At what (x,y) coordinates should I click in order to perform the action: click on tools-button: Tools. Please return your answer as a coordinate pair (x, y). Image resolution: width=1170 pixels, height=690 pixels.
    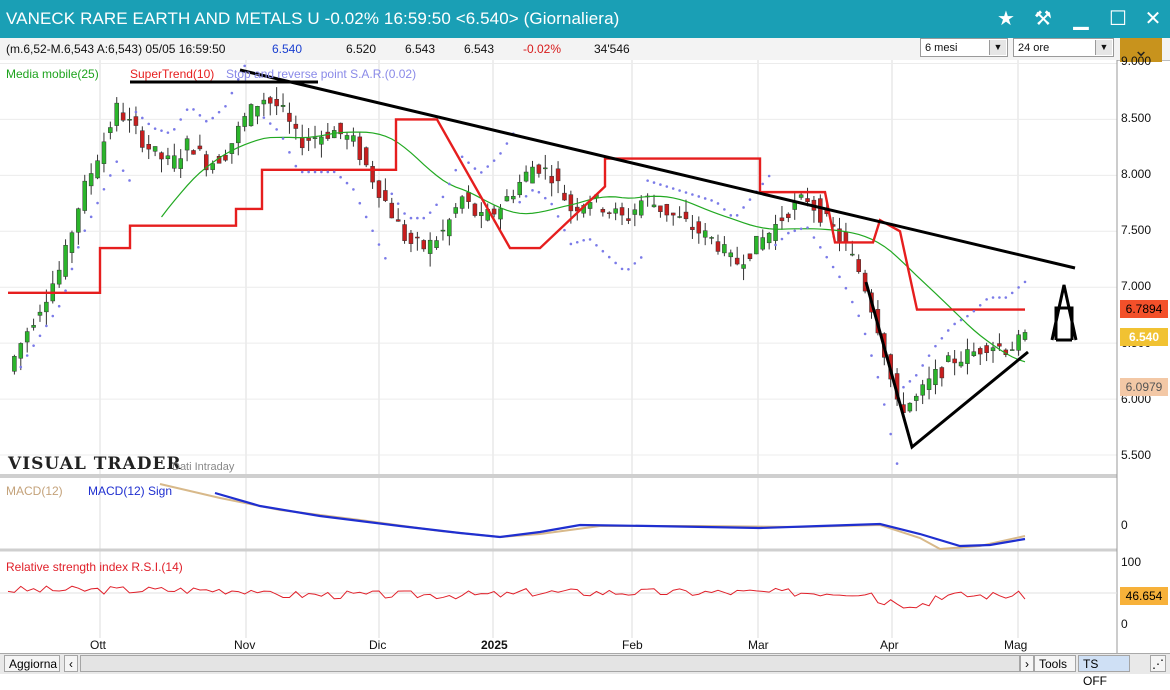
    Looking at the image, I should click on (1055, 663).